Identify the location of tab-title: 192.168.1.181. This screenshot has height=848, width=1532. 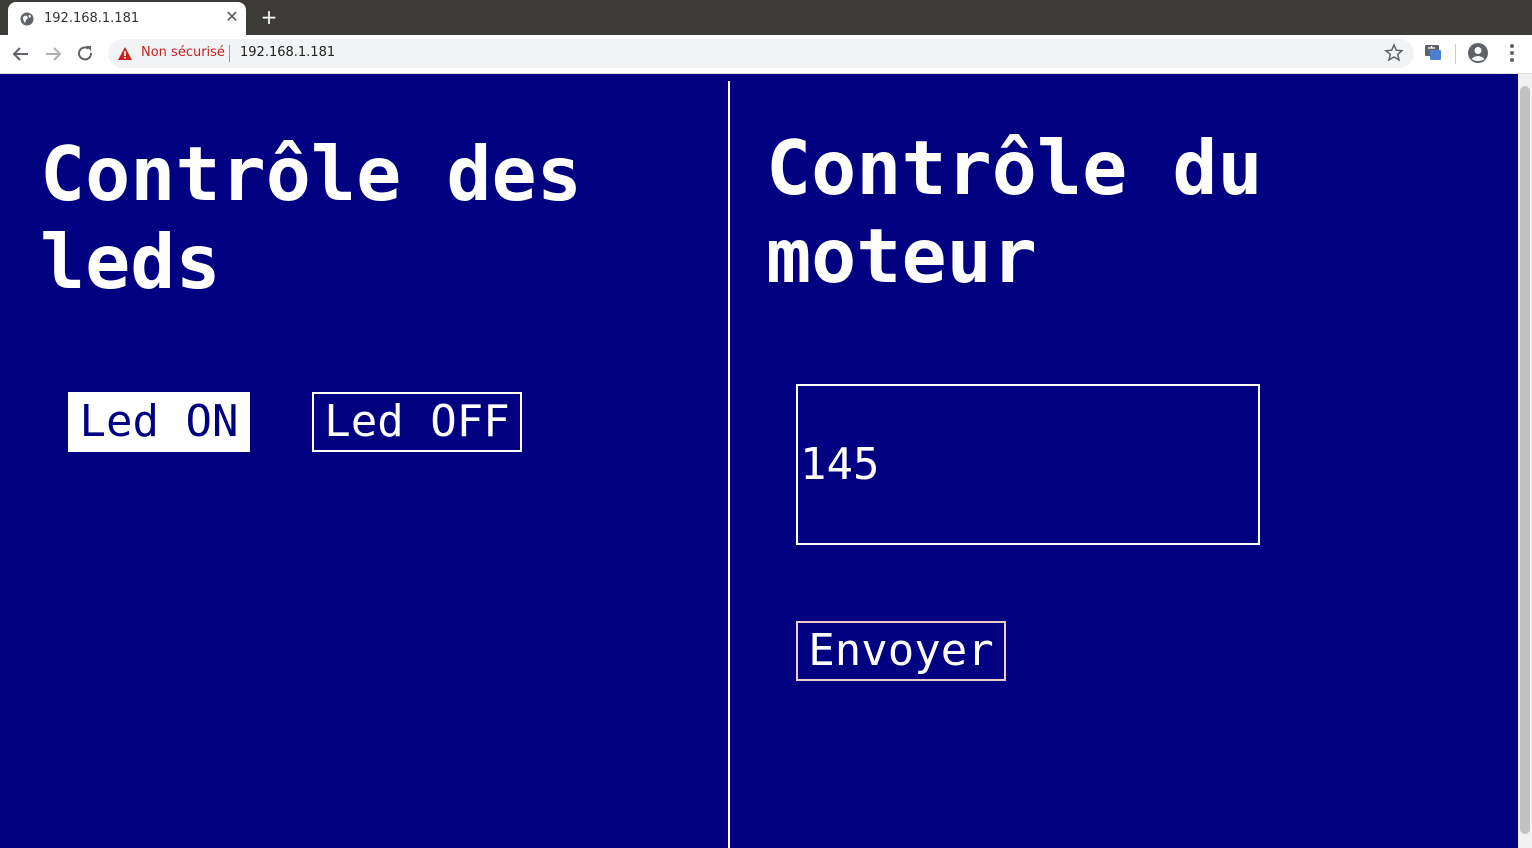
(92, 18).